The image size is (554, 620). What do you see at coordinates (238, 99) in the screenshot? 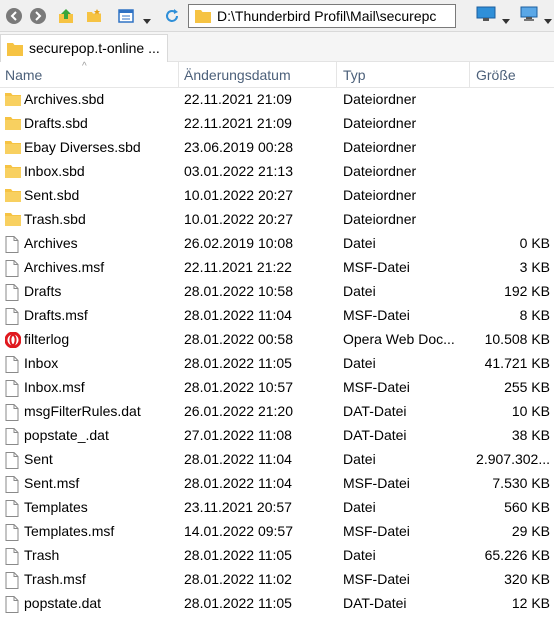
I see `file-date: 22.11.2021 21:09` at bounding box center [238, 99].